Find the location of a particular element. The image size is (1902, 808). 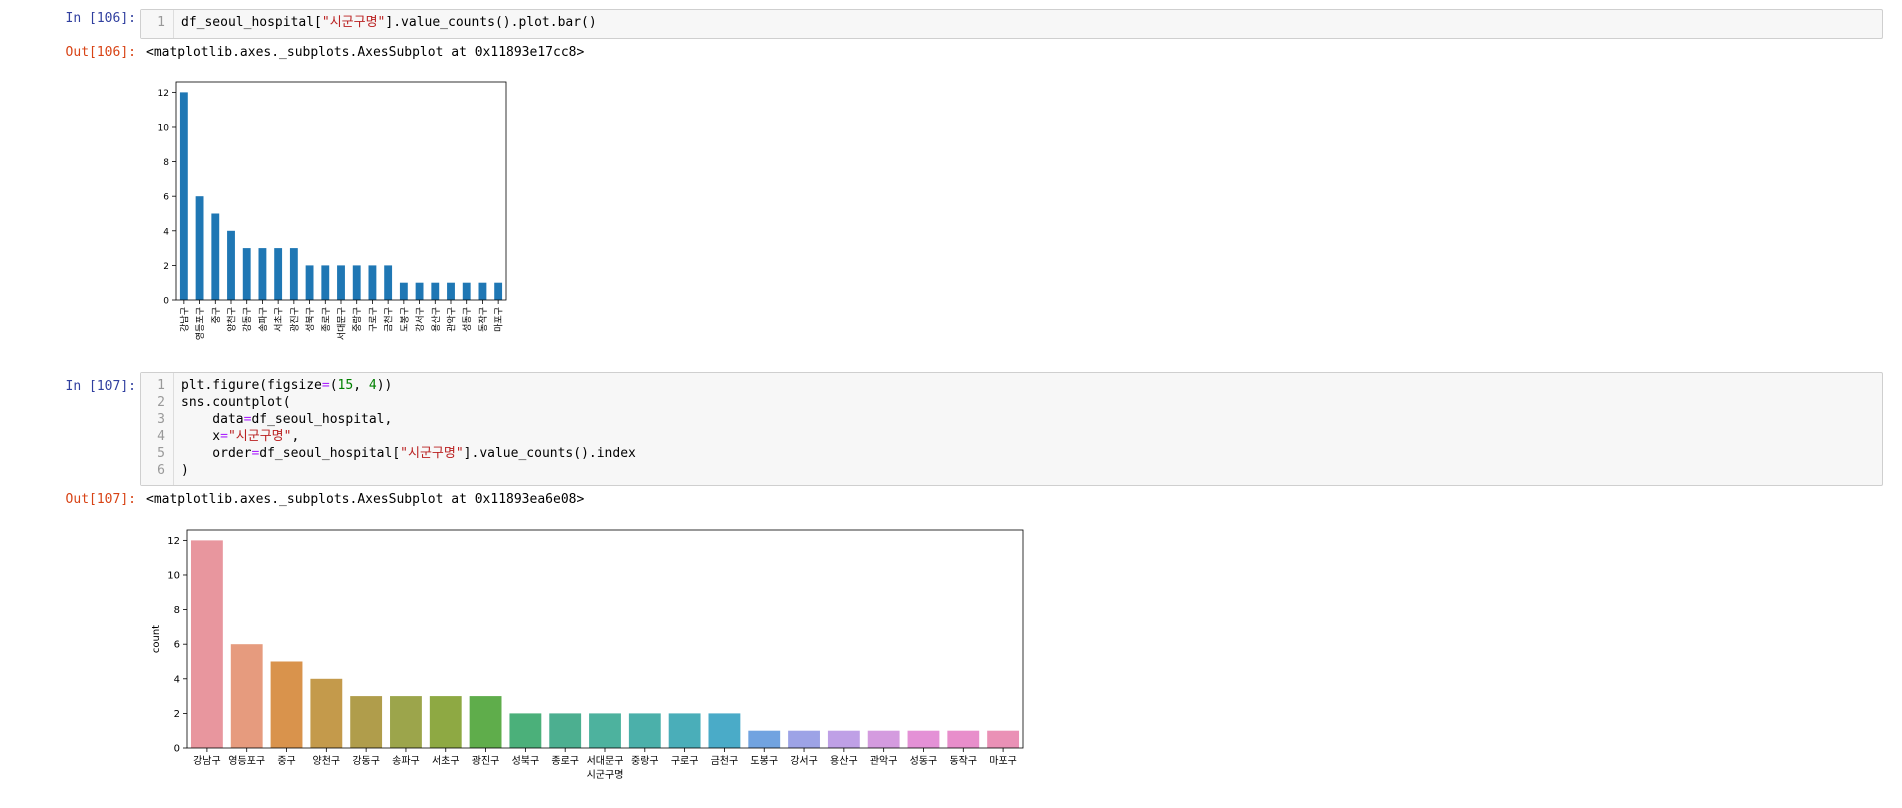

x-tick-label: 서대문구 is located at coordinates (605, 761).